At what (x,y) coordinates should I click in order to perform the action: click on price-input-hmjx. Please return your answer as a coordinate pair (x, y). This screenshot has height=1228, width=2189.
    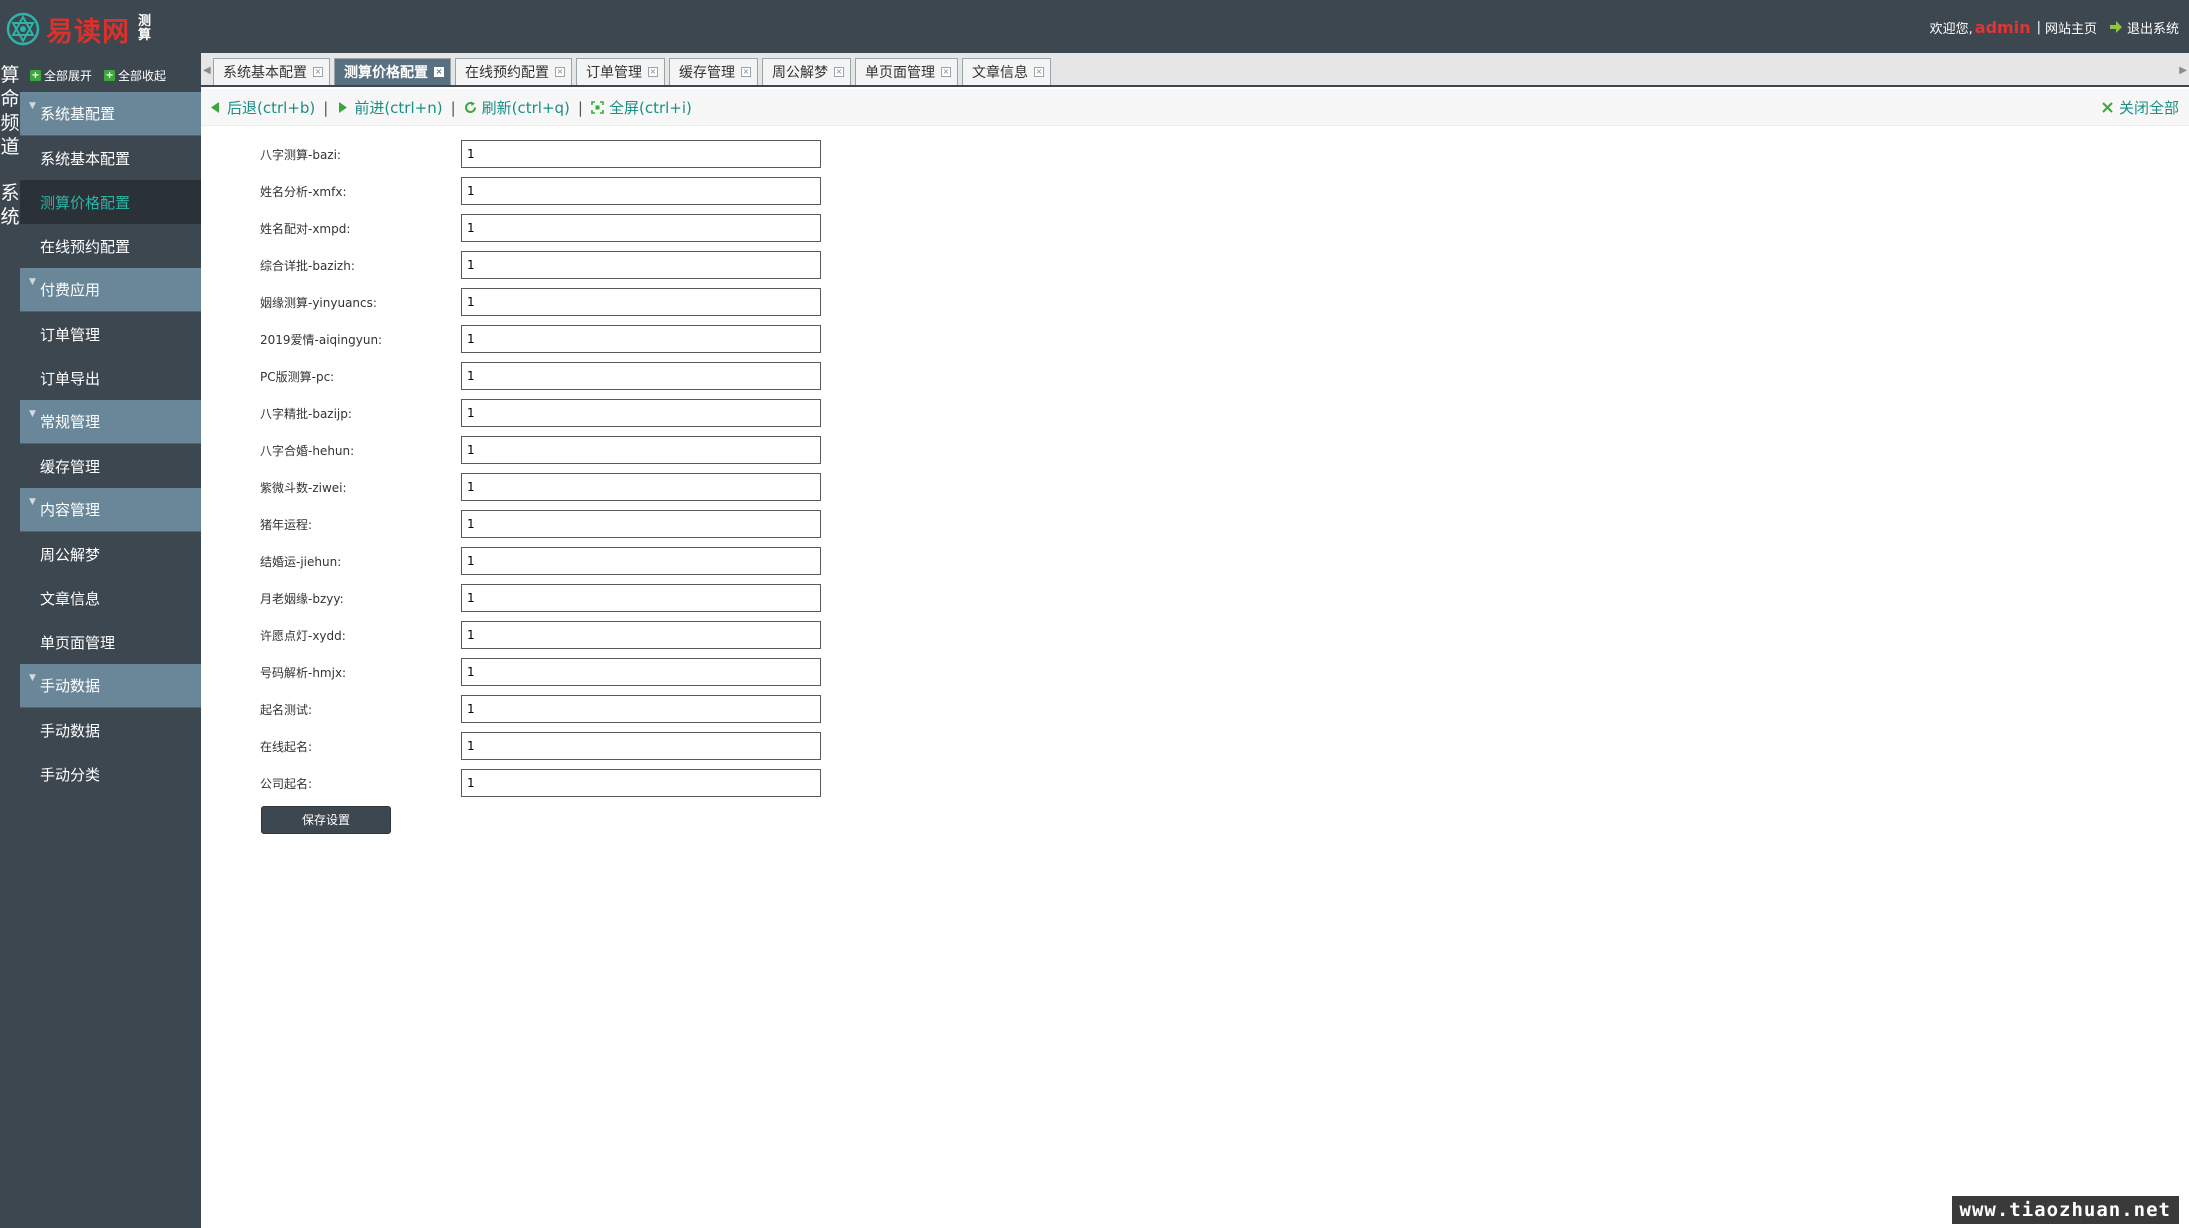
    Looking at the image, I should click on (641, 672).